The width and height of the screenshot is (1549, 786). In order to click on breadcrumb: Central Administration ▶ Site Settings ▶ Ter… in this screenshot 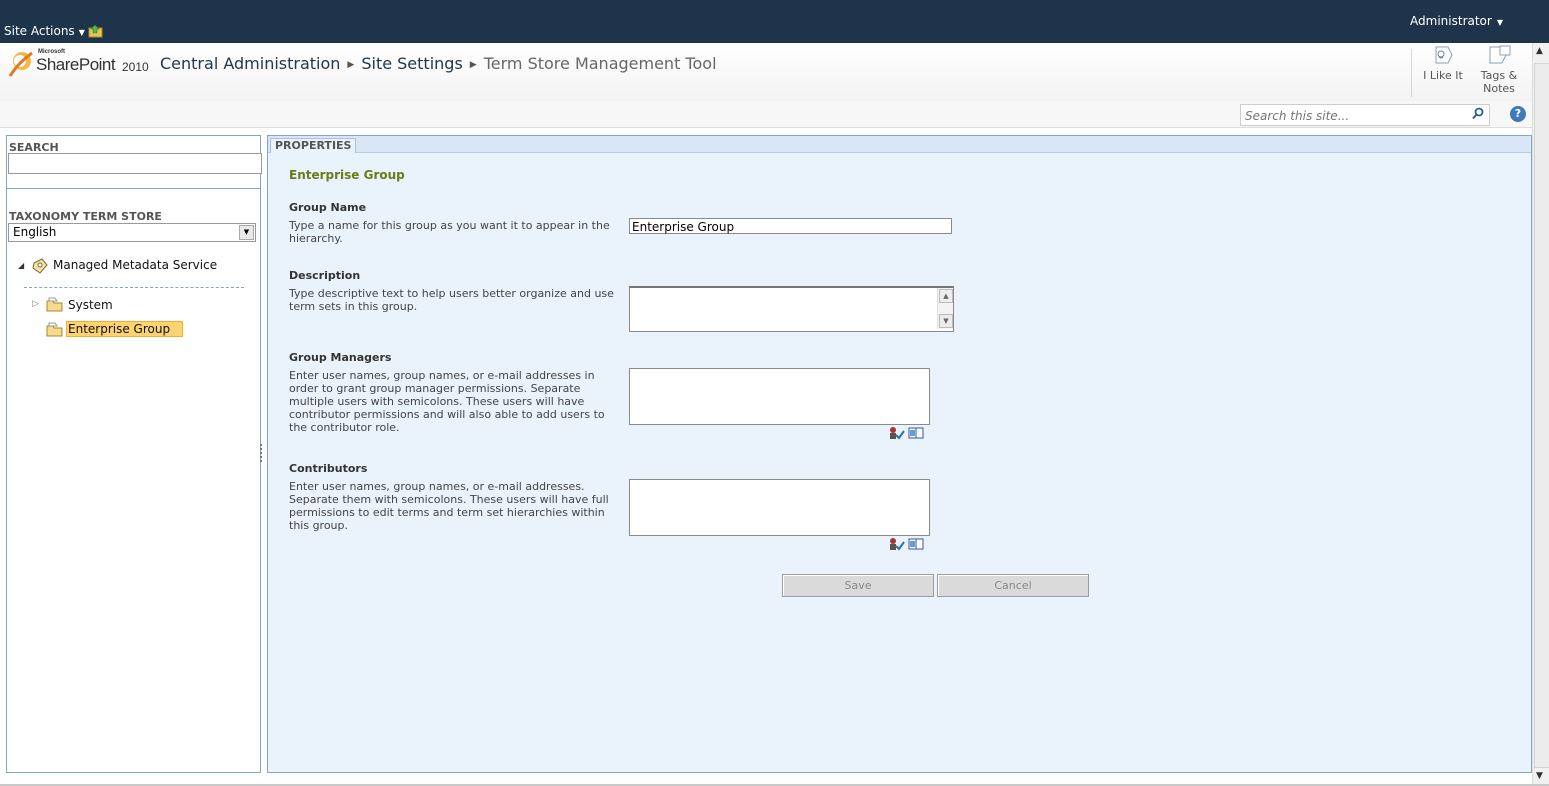, I will do `click(438, 63)`.